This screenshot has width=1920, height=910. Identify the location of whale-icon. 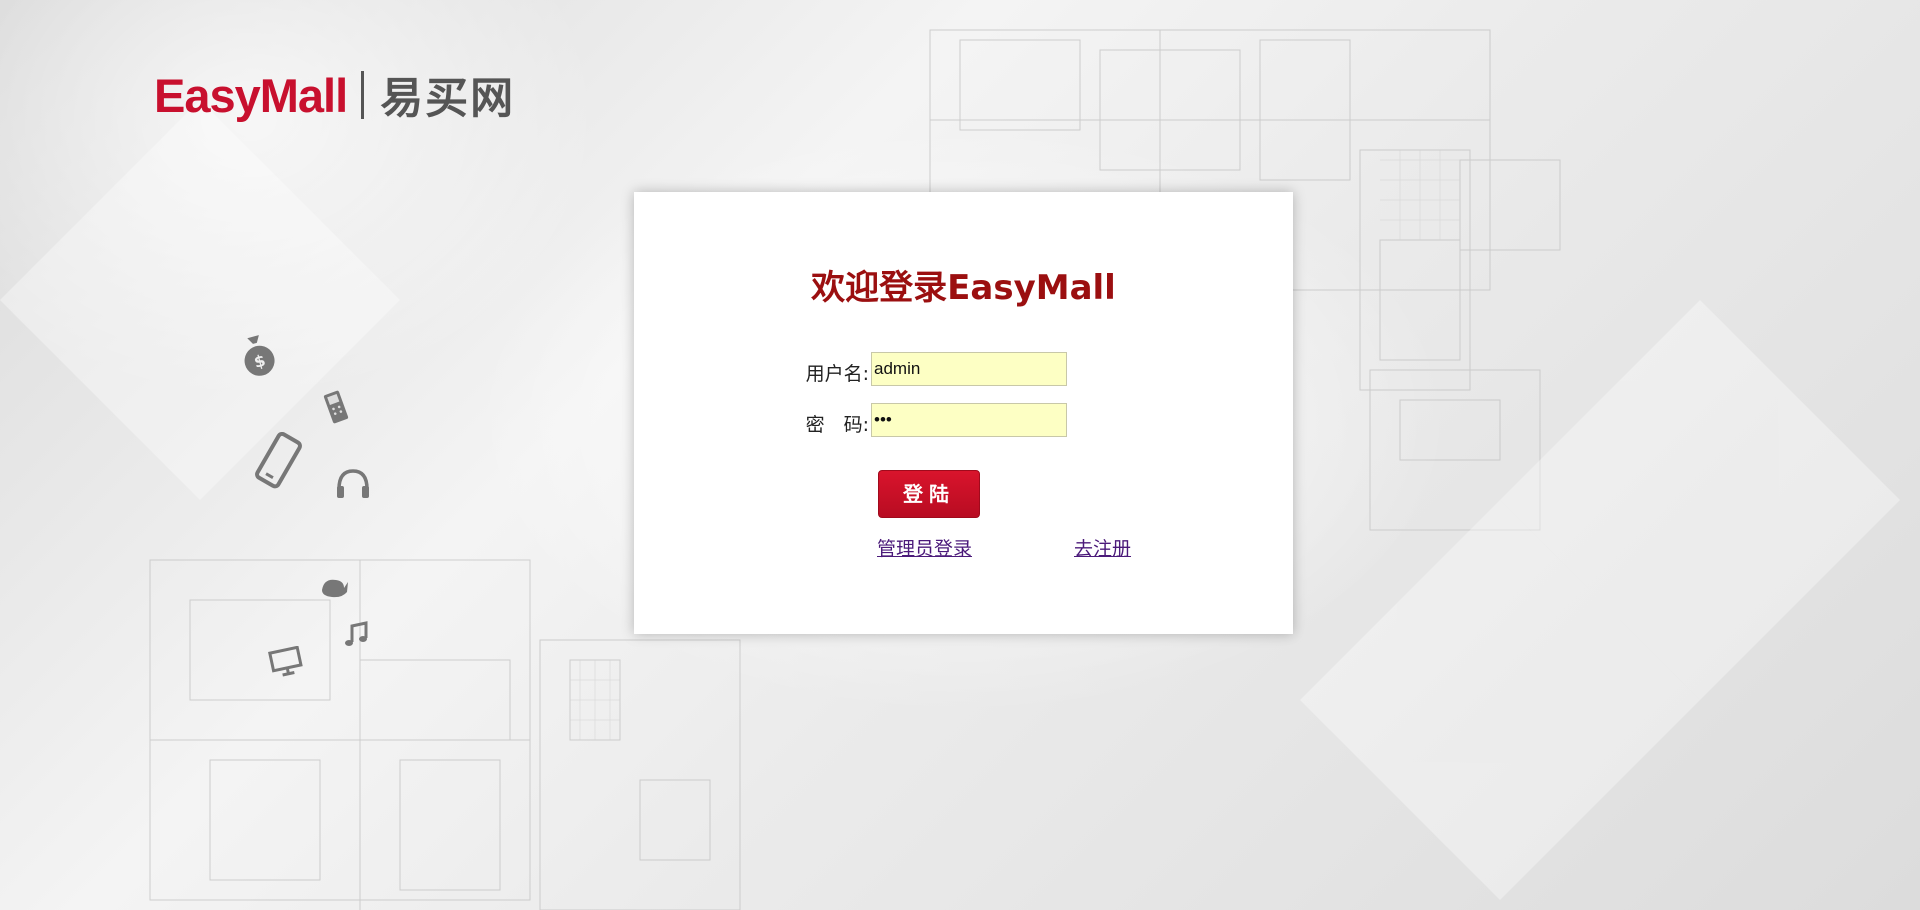
(335, 588).